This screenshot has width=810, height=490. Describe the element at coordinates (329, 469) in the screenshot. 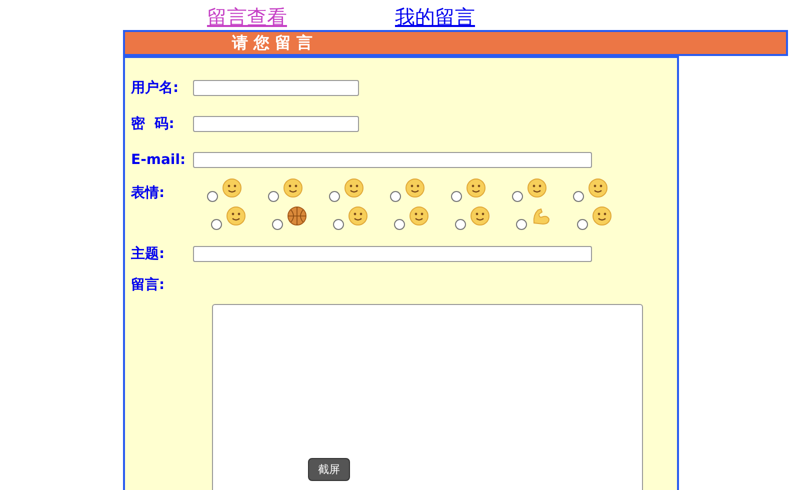

I see `tooltip: 截屏` at that location.